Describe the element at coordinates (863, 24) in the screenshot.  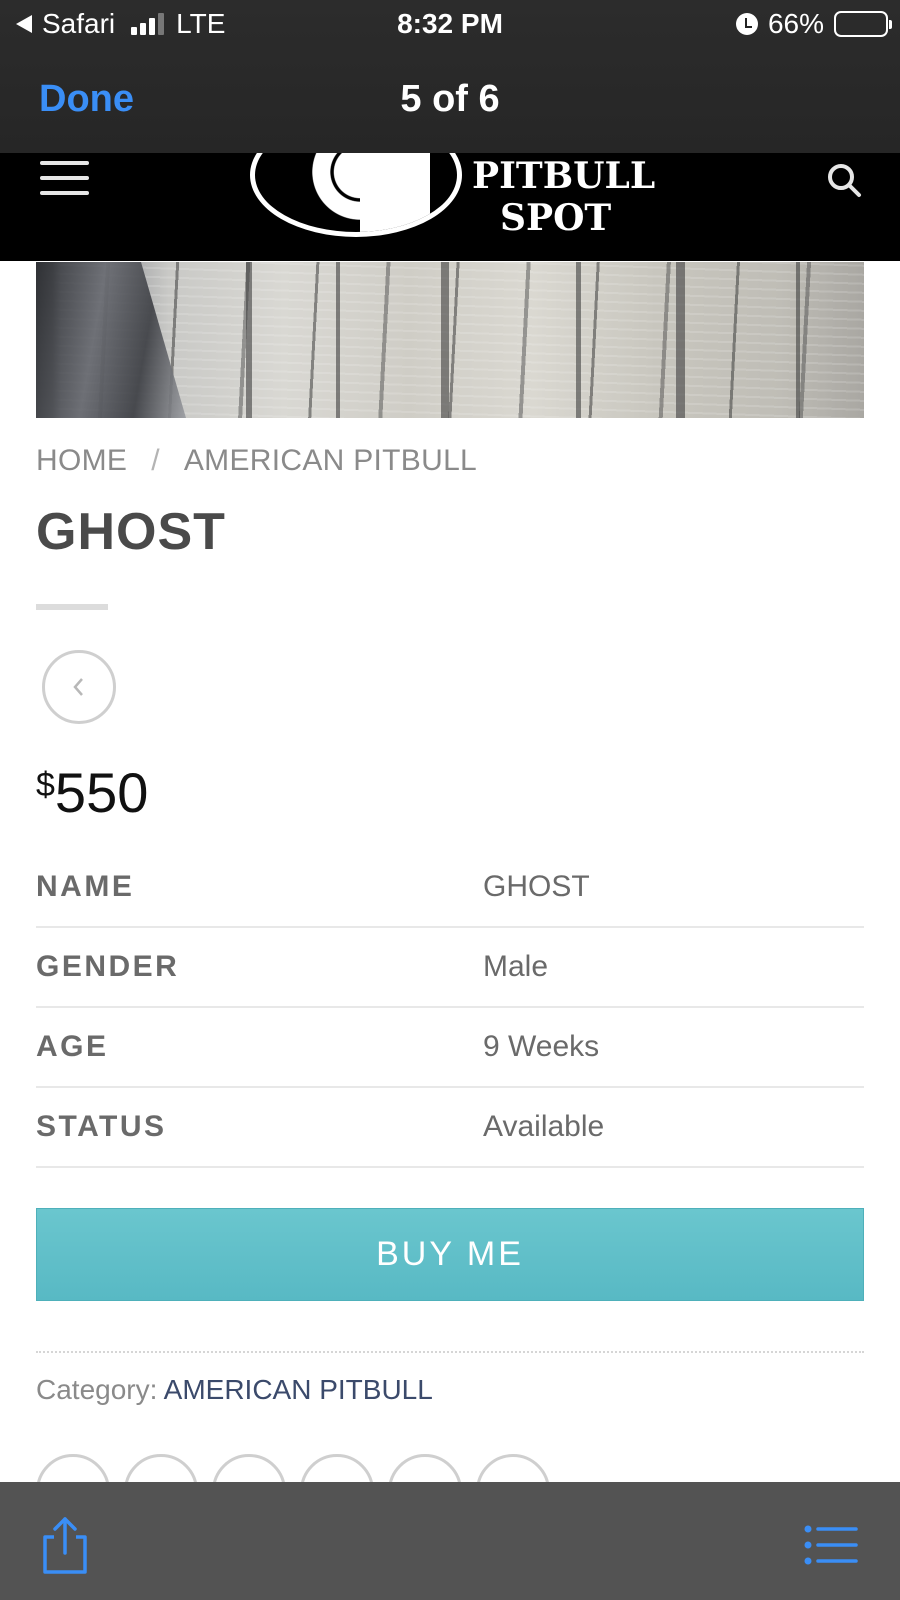
I see `battery-icon` at that location.